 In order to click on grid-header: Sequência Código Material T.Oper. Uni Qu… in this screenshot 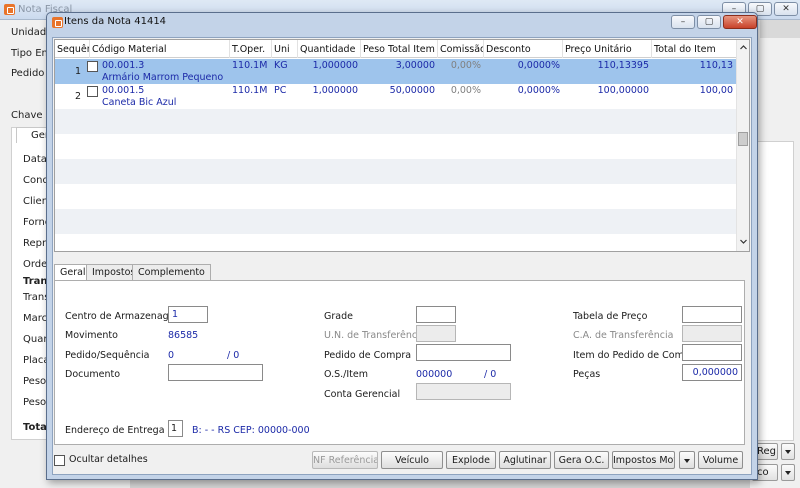, I will do `click(395, 49)`.